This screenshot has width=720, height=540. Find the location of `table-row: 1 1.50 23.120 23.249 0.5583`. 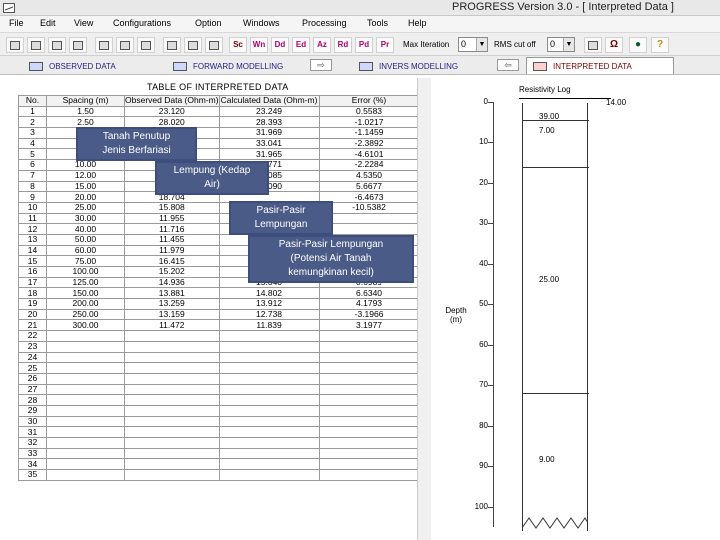

table-row: 1 1.50 23.120 23.249 0.5583 is located at coordinates (219, 111).